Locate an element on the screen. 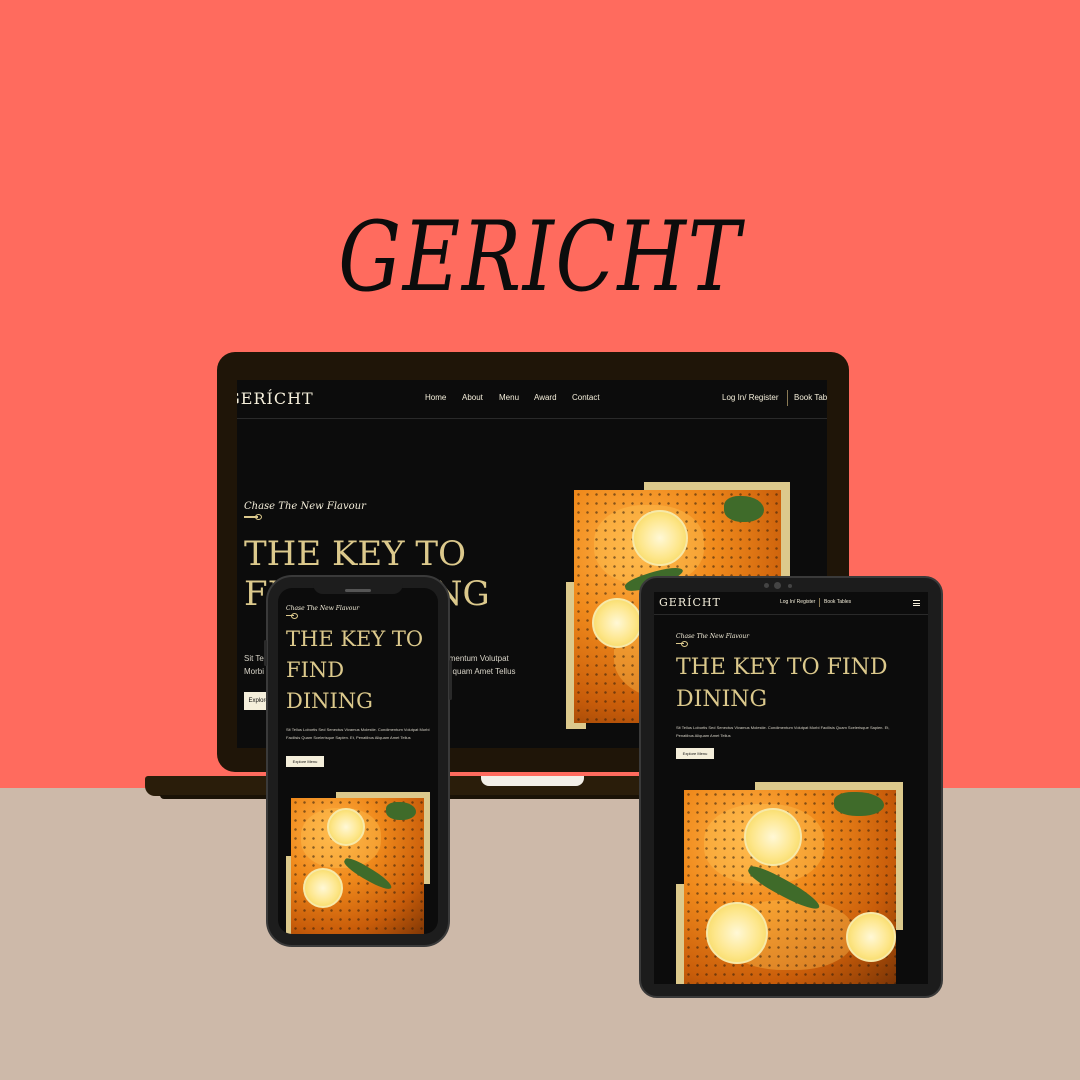  phone-food-image is located at coordinates (357, 866).